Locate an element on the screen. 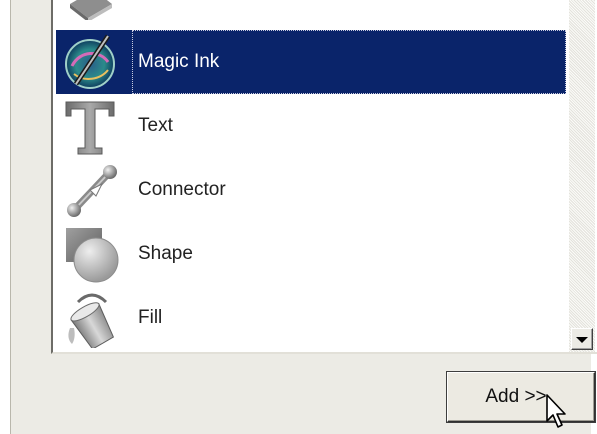 This screenshot has height=434, width=597. list-item-connector: Connector is located at coordinates (311, 190).